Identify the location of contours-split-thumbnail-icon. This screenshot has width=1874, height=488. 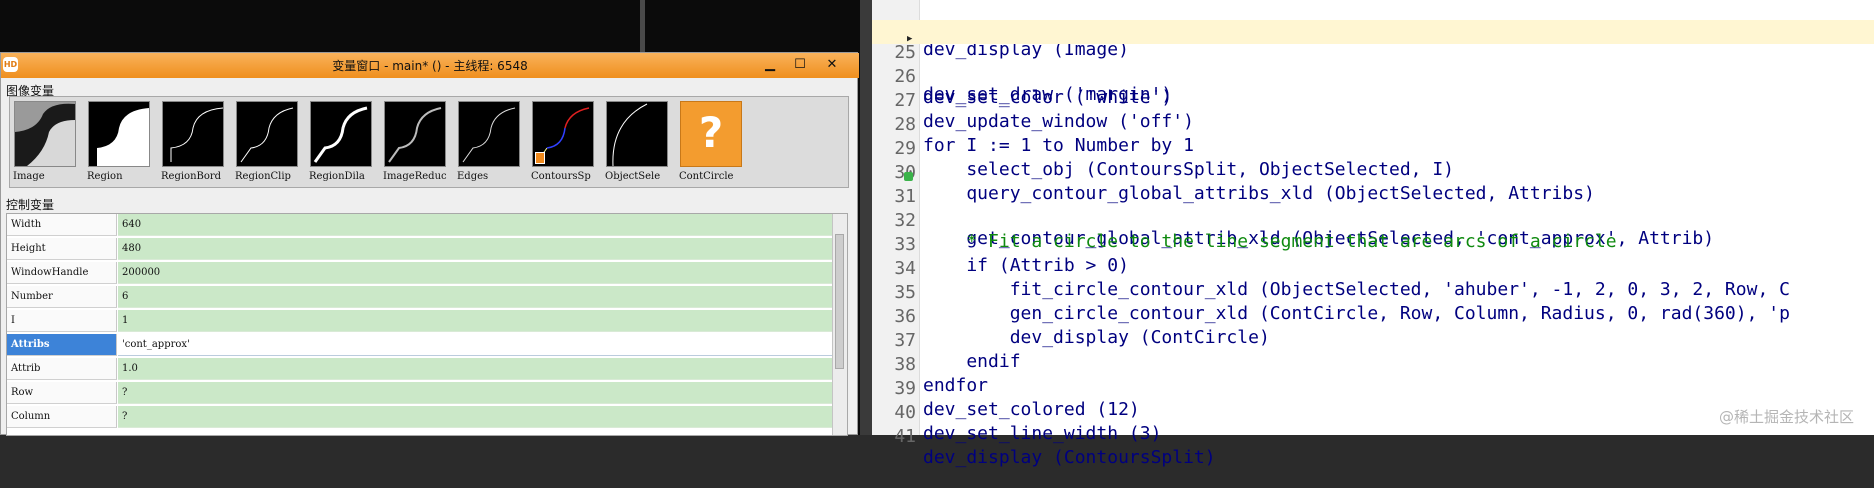
(563, 134).